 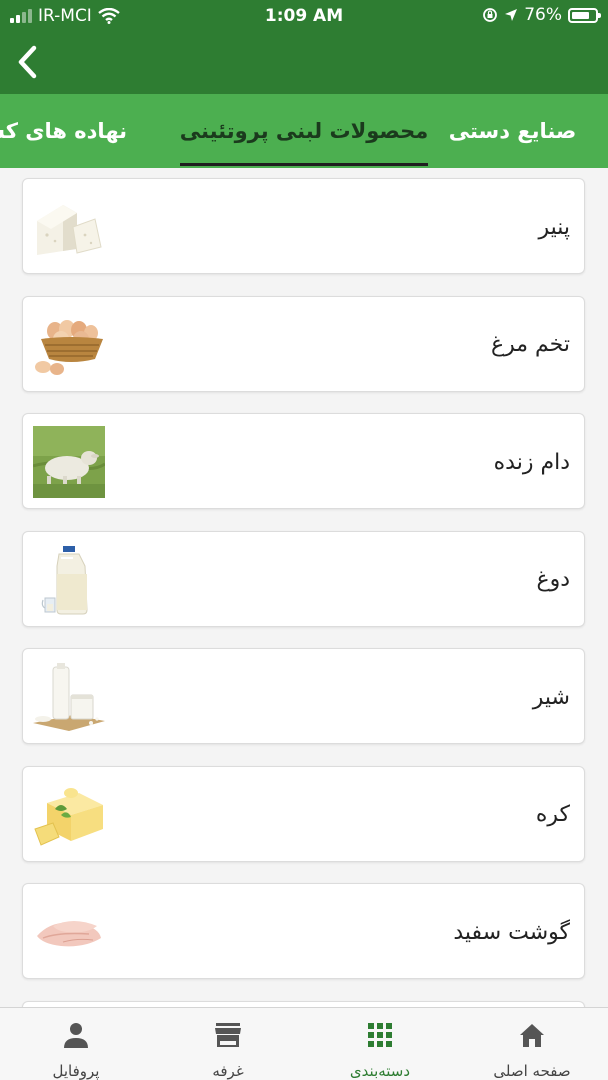 I want to click on person-icon, so click(x=76, y=1035).